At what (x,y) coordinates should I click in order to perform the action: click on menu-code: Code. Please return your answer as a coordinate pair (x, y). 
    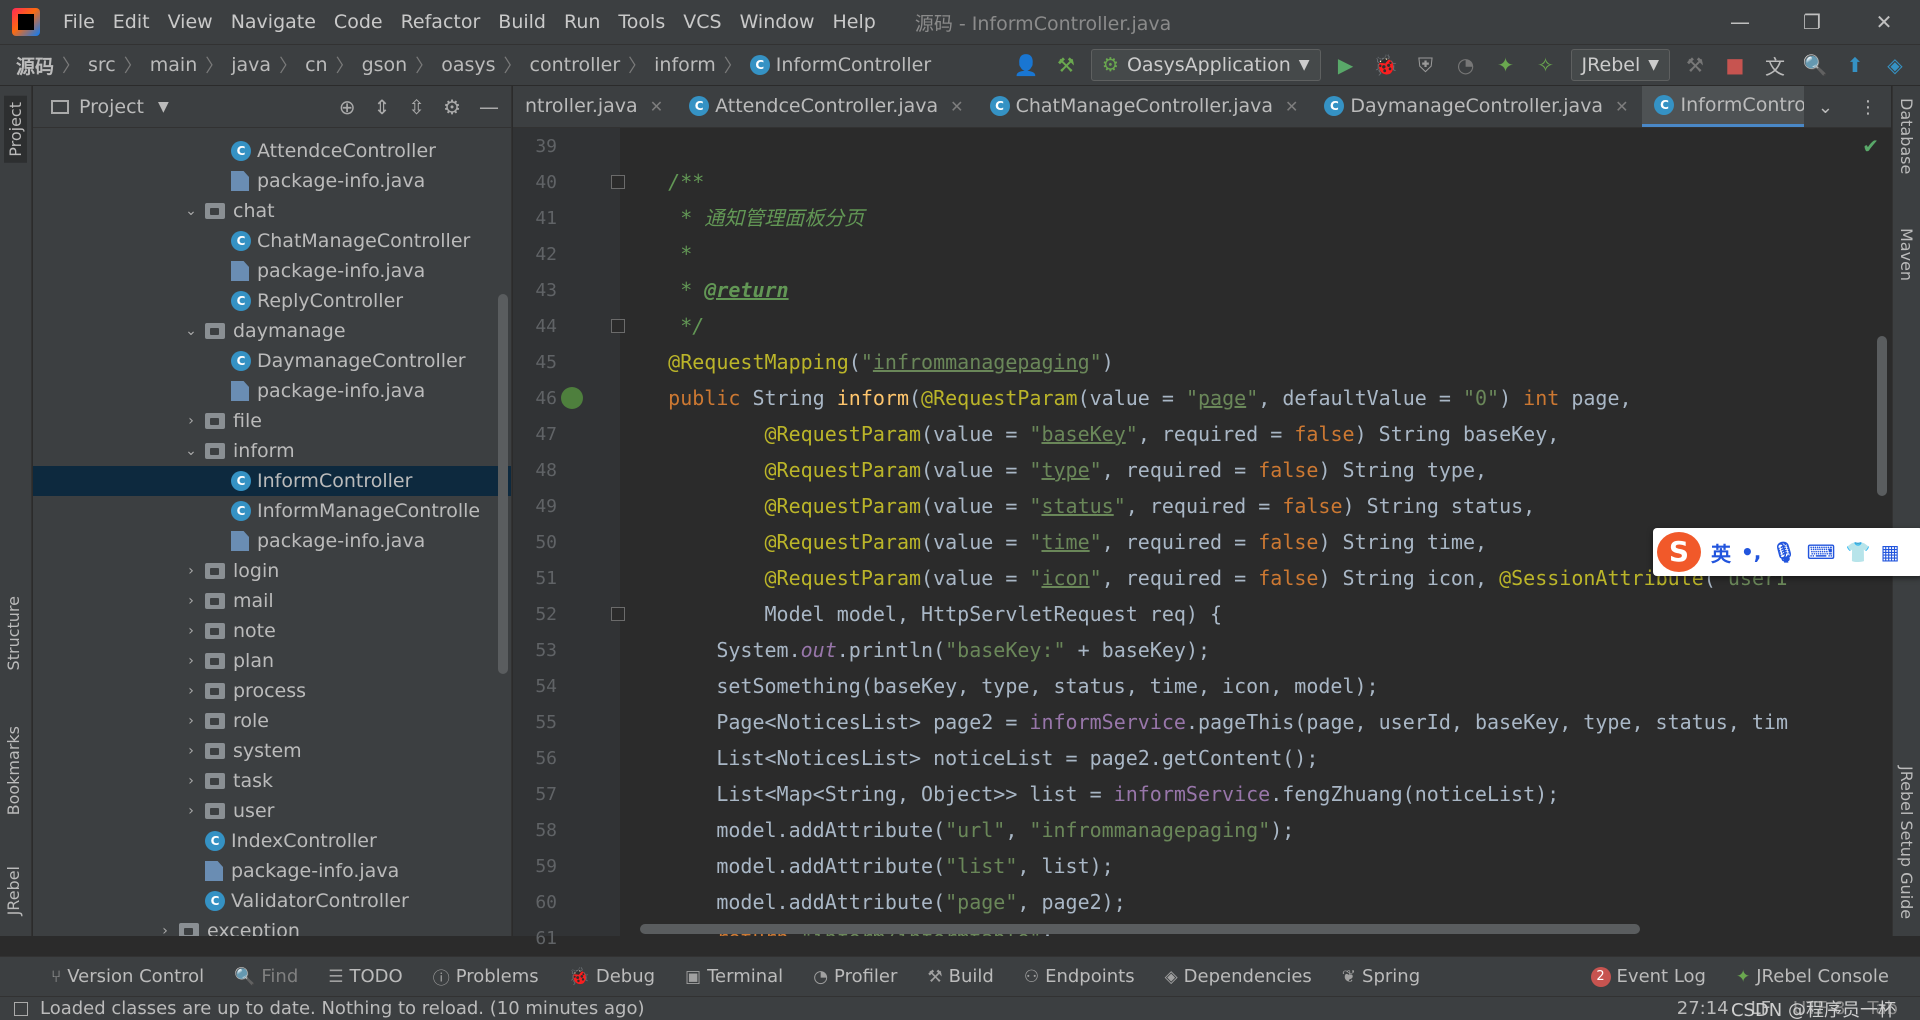
    Looking at the image, I should click on (358, 22).